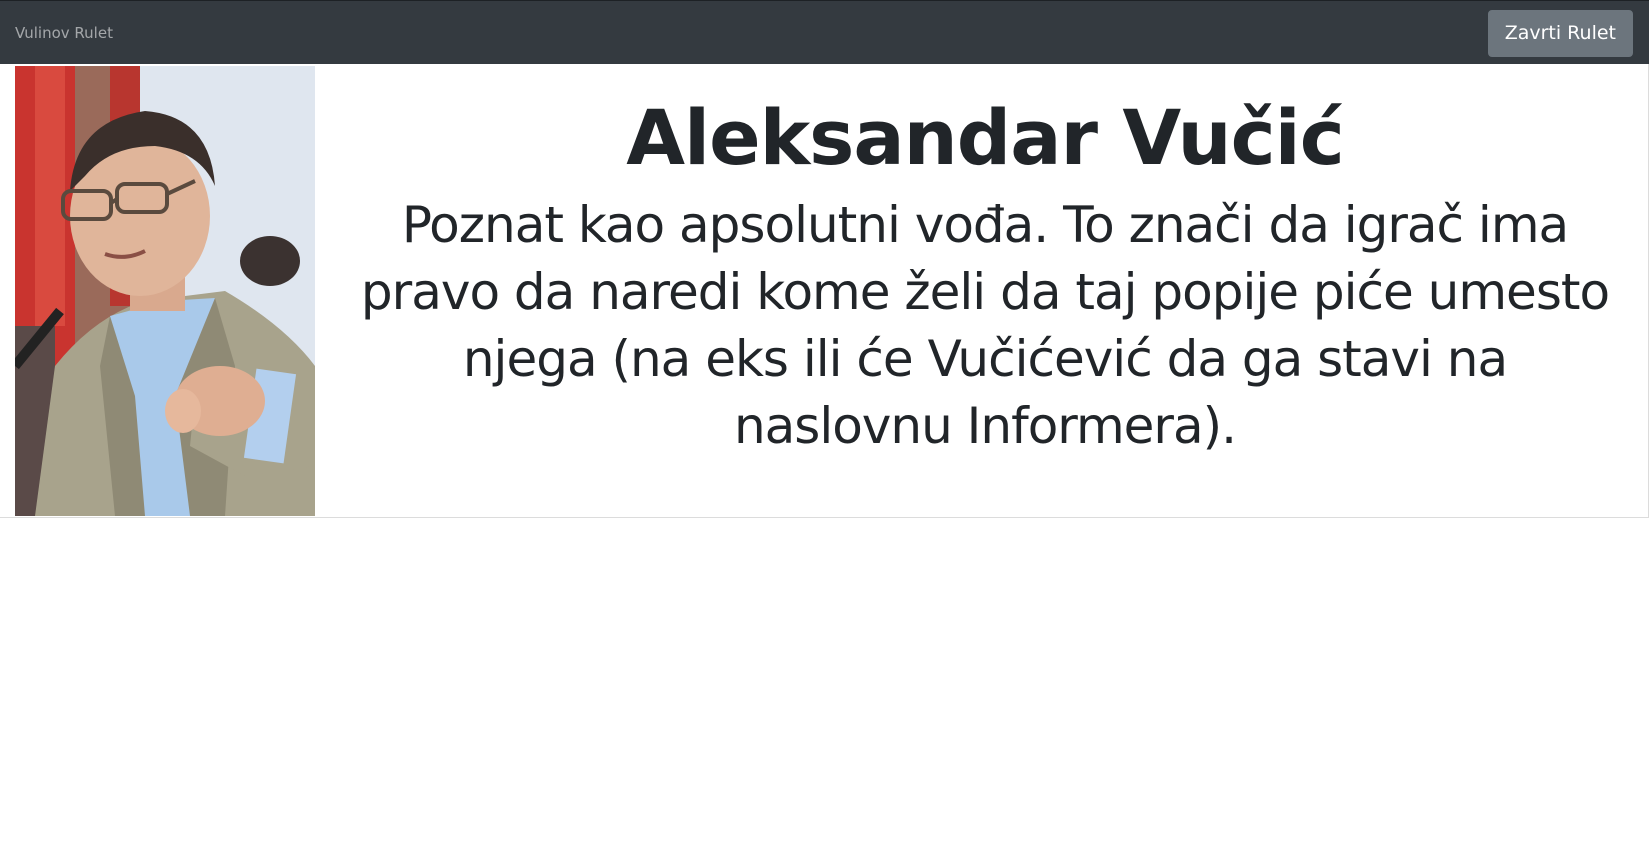  Describe the element at coordinates (64, 33) in the screenshot. I see `navbar-brand: Vulinov Rulet` at that location.